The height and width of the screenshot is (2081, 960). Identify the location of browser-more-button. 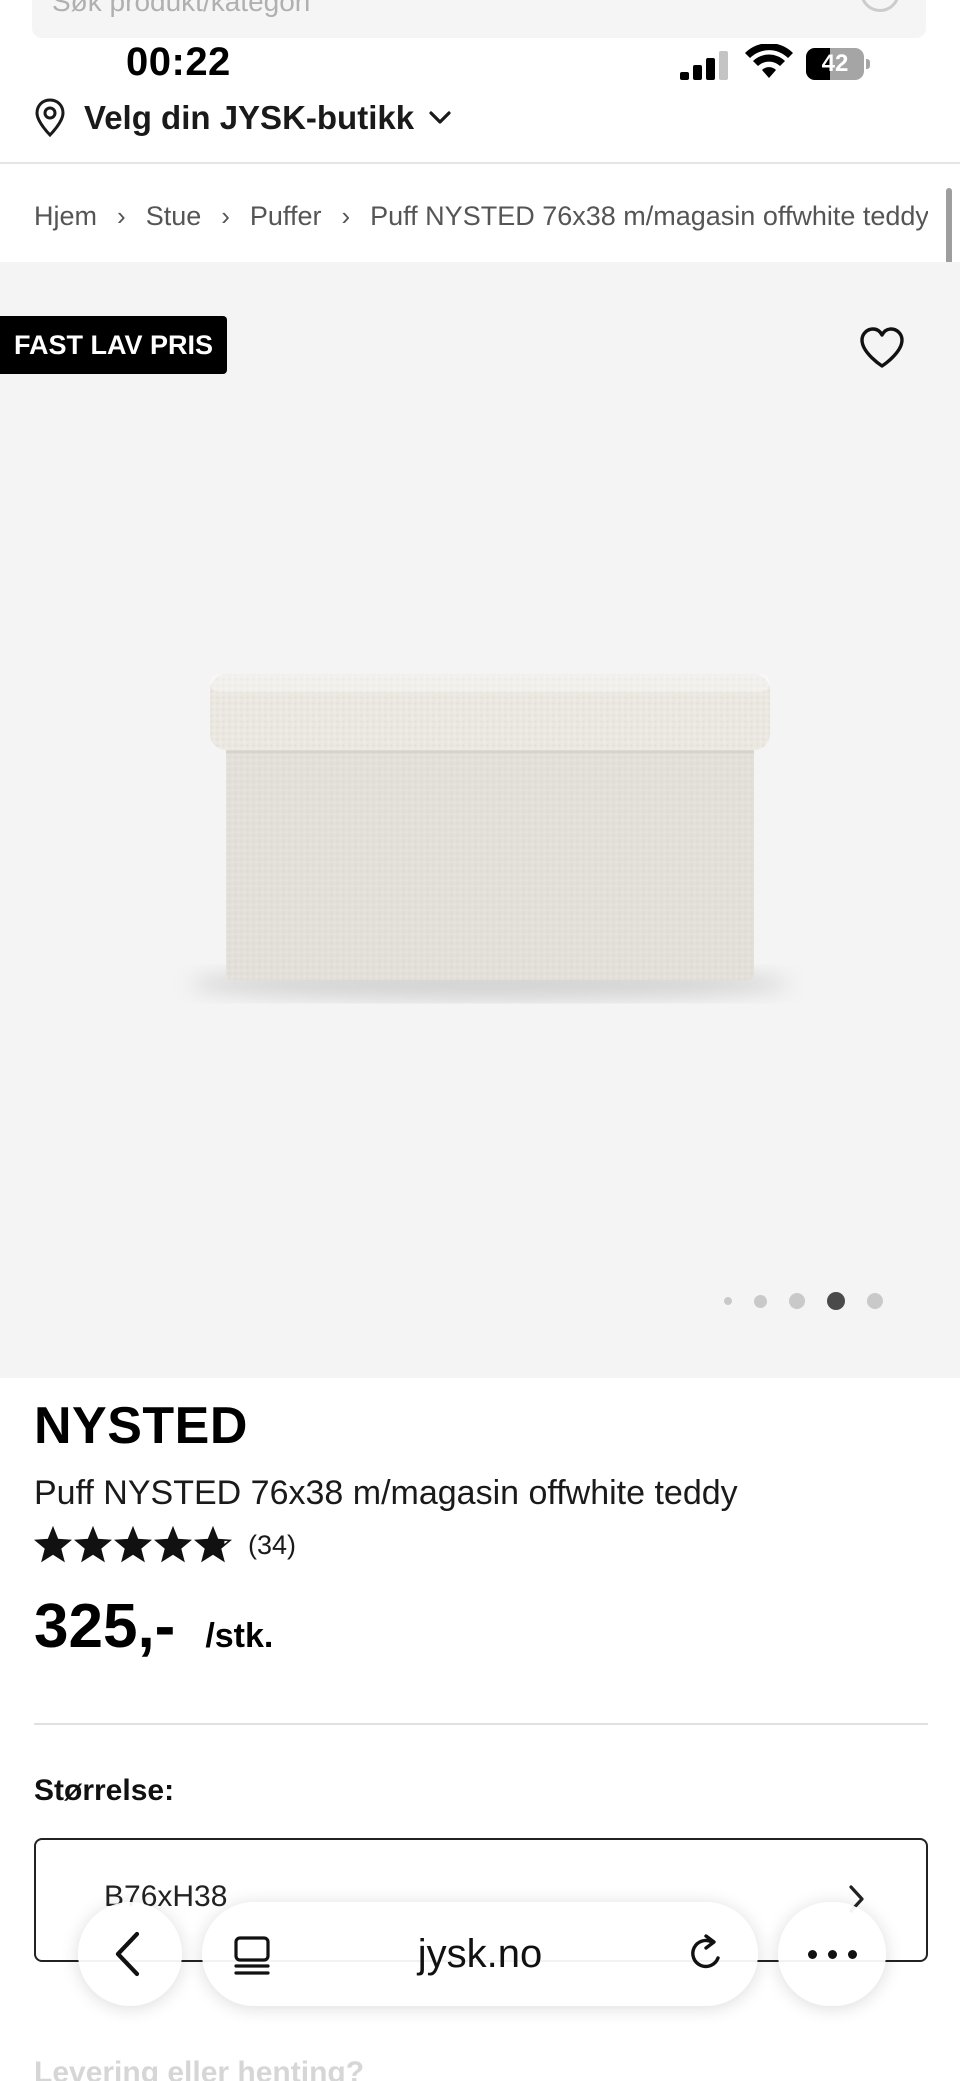
(832, 1954).